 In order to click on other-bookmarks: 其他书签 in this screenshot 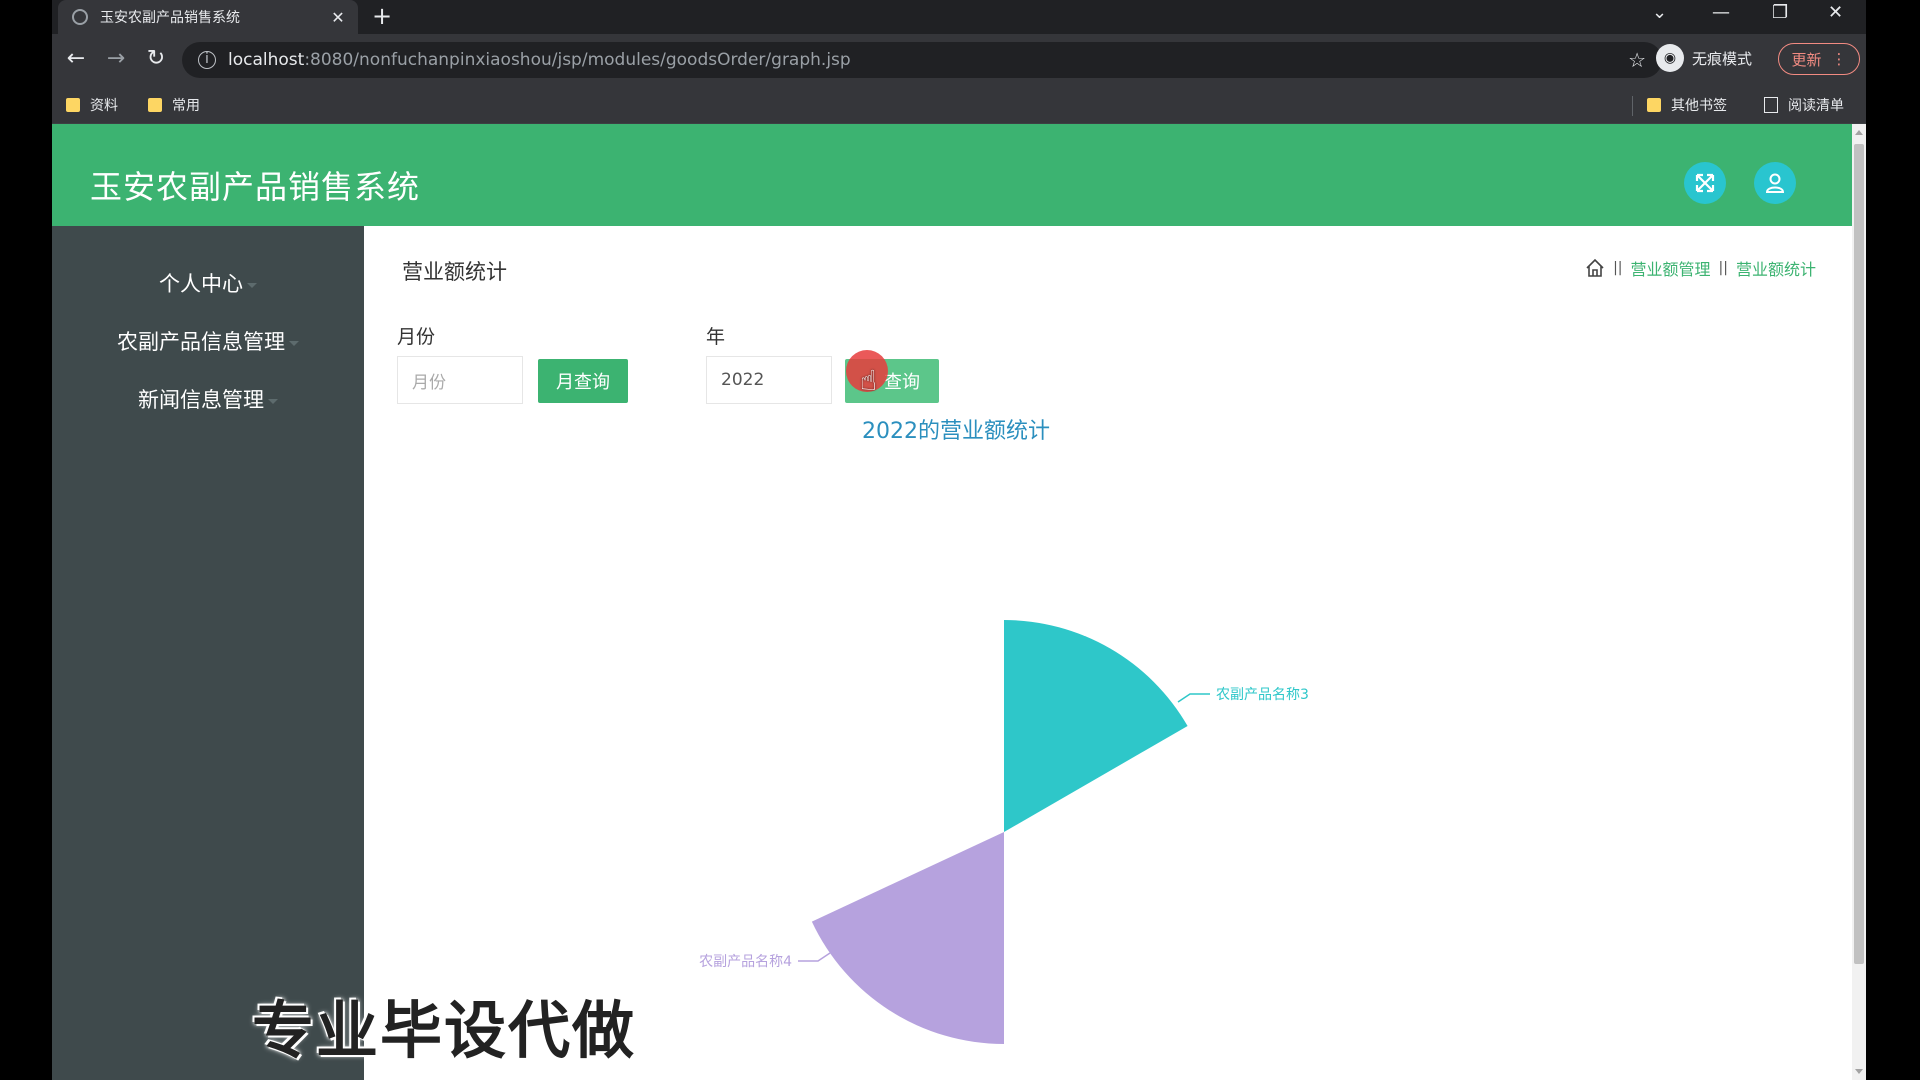, I will do `click(1687, 105)`.